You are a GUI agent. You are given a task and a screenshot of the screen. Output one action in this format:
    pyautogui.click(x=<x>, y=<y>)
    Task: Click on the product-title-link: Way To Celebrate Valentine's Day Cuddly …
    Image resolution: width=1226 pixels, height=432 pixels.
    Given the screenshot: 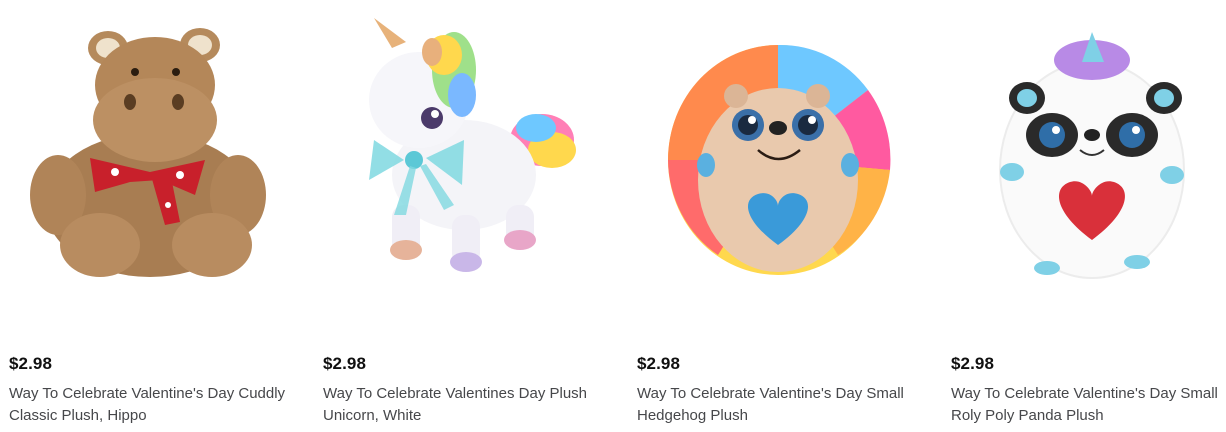 What is the action you would take?
    pyautogui.click(x=154, y=405)
    